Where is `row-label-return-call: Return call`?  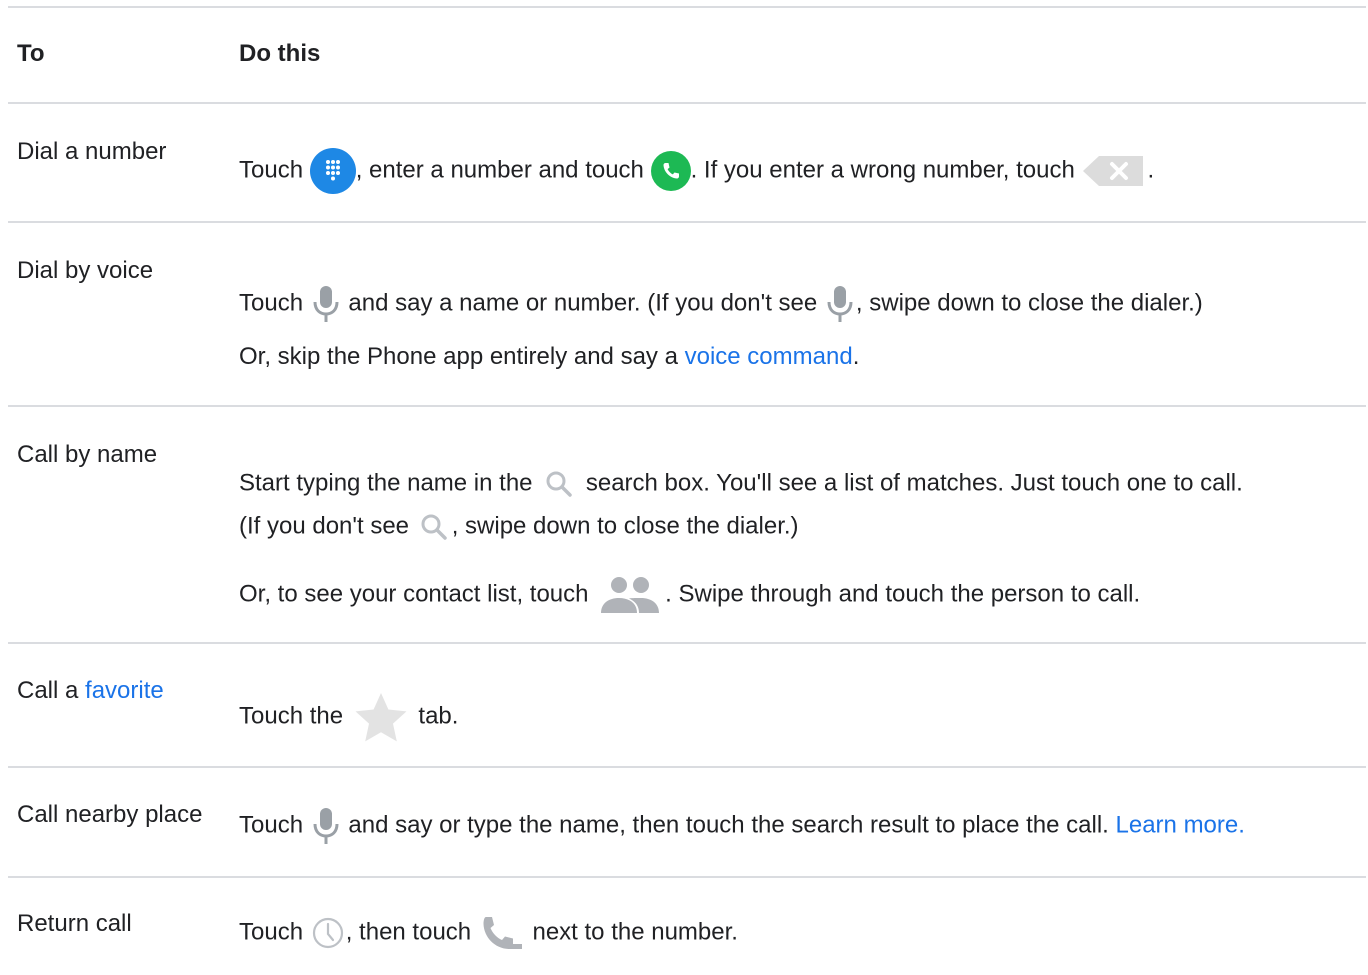
row-label-return-call: Return call is located at coordinates (74, 923).